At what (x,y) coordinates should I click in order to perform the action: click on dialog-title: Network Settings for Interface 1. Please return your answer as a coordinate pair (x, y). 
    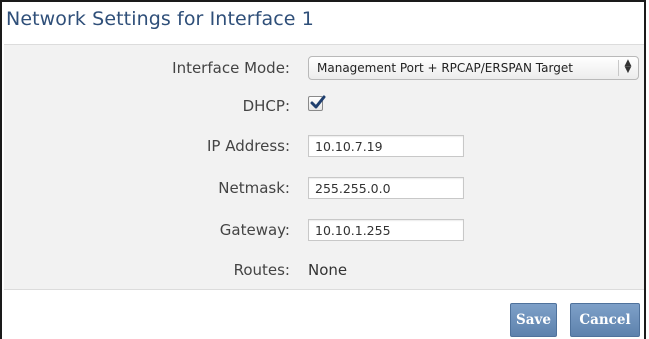
    Looking at the image, I should click on (160, 19).